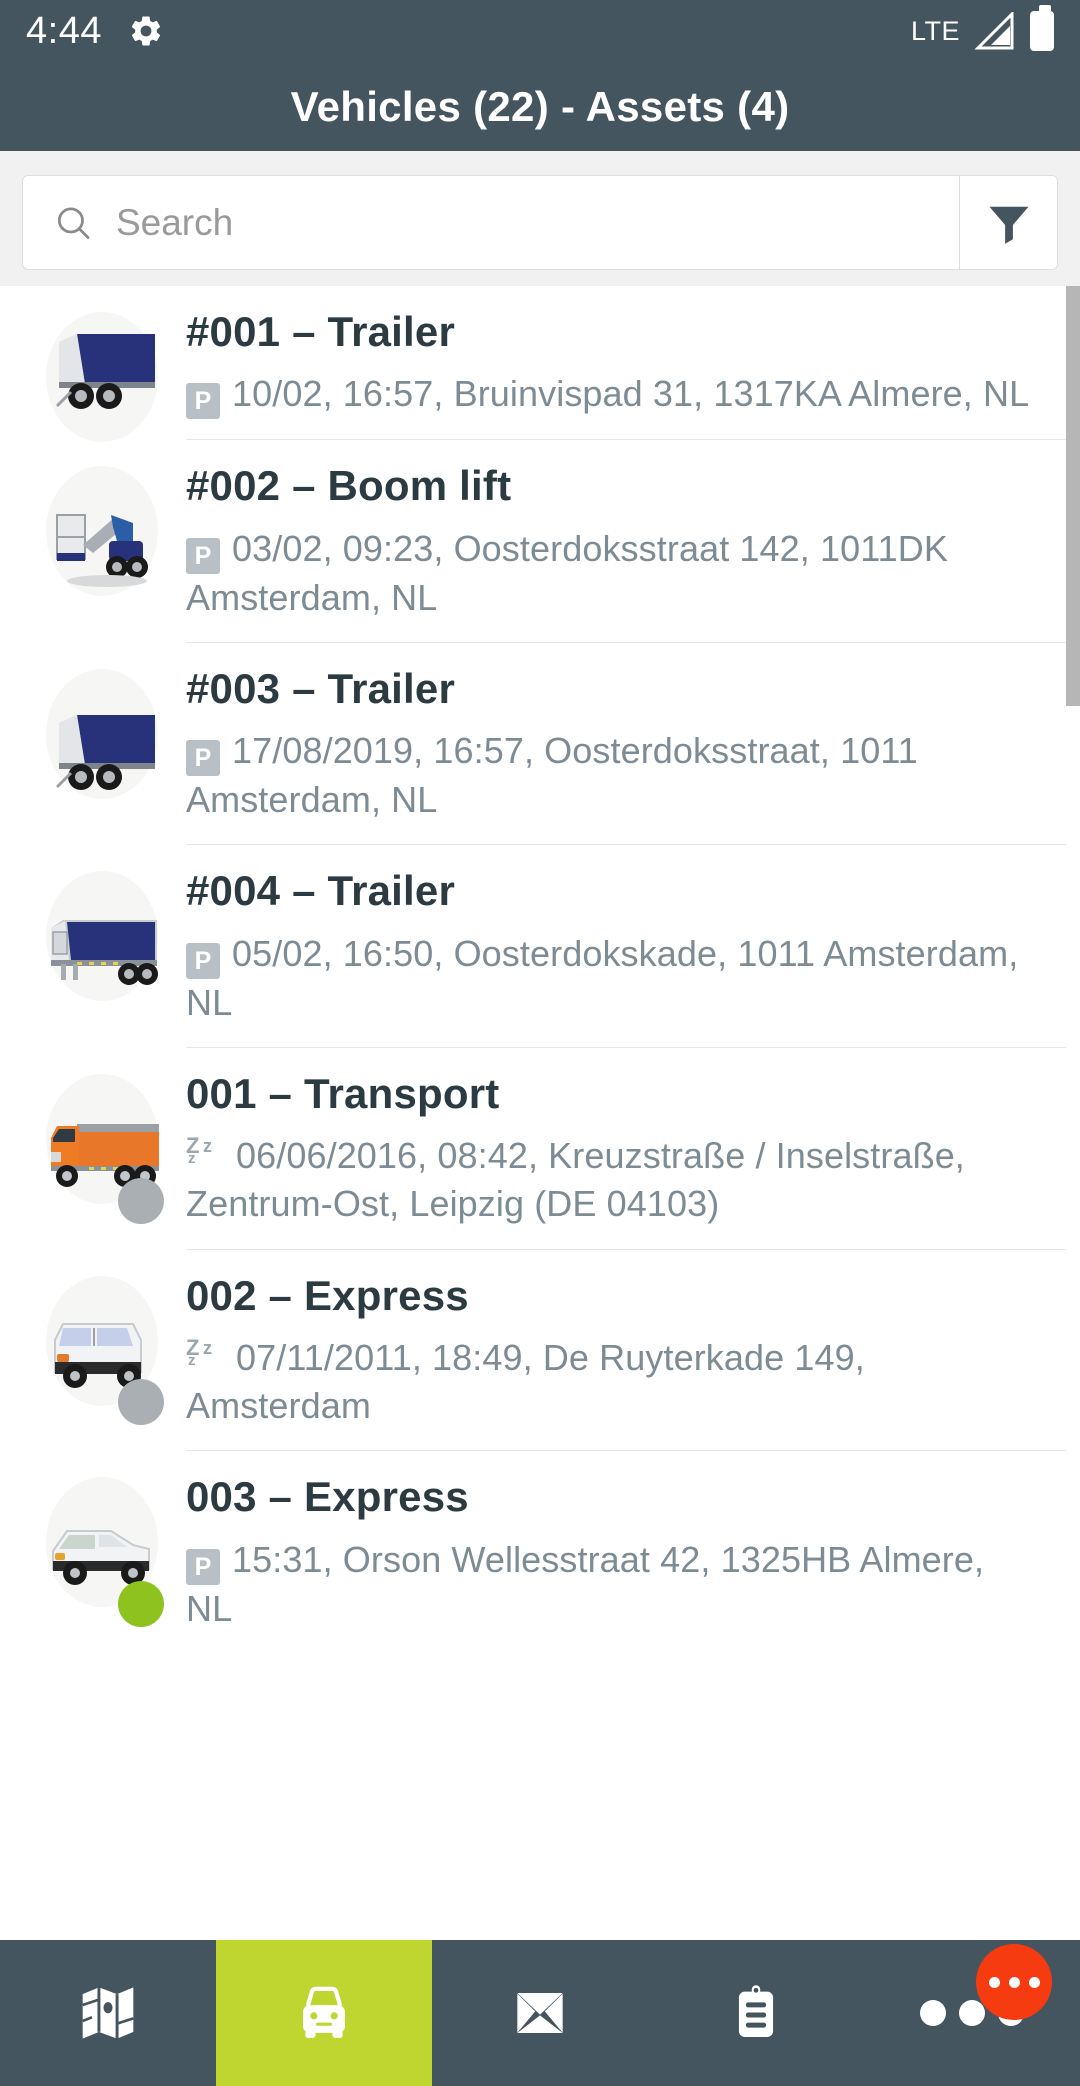 Image resolution: width=1080 pixels, height=2086 pixels. I want to click on status-indicators: LTE, so click(982, 28).